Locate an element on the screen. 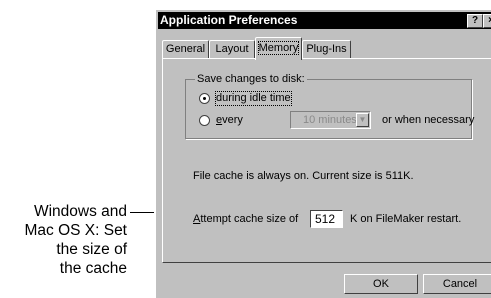  ok-label: OK is located at coordinates (381, 284).